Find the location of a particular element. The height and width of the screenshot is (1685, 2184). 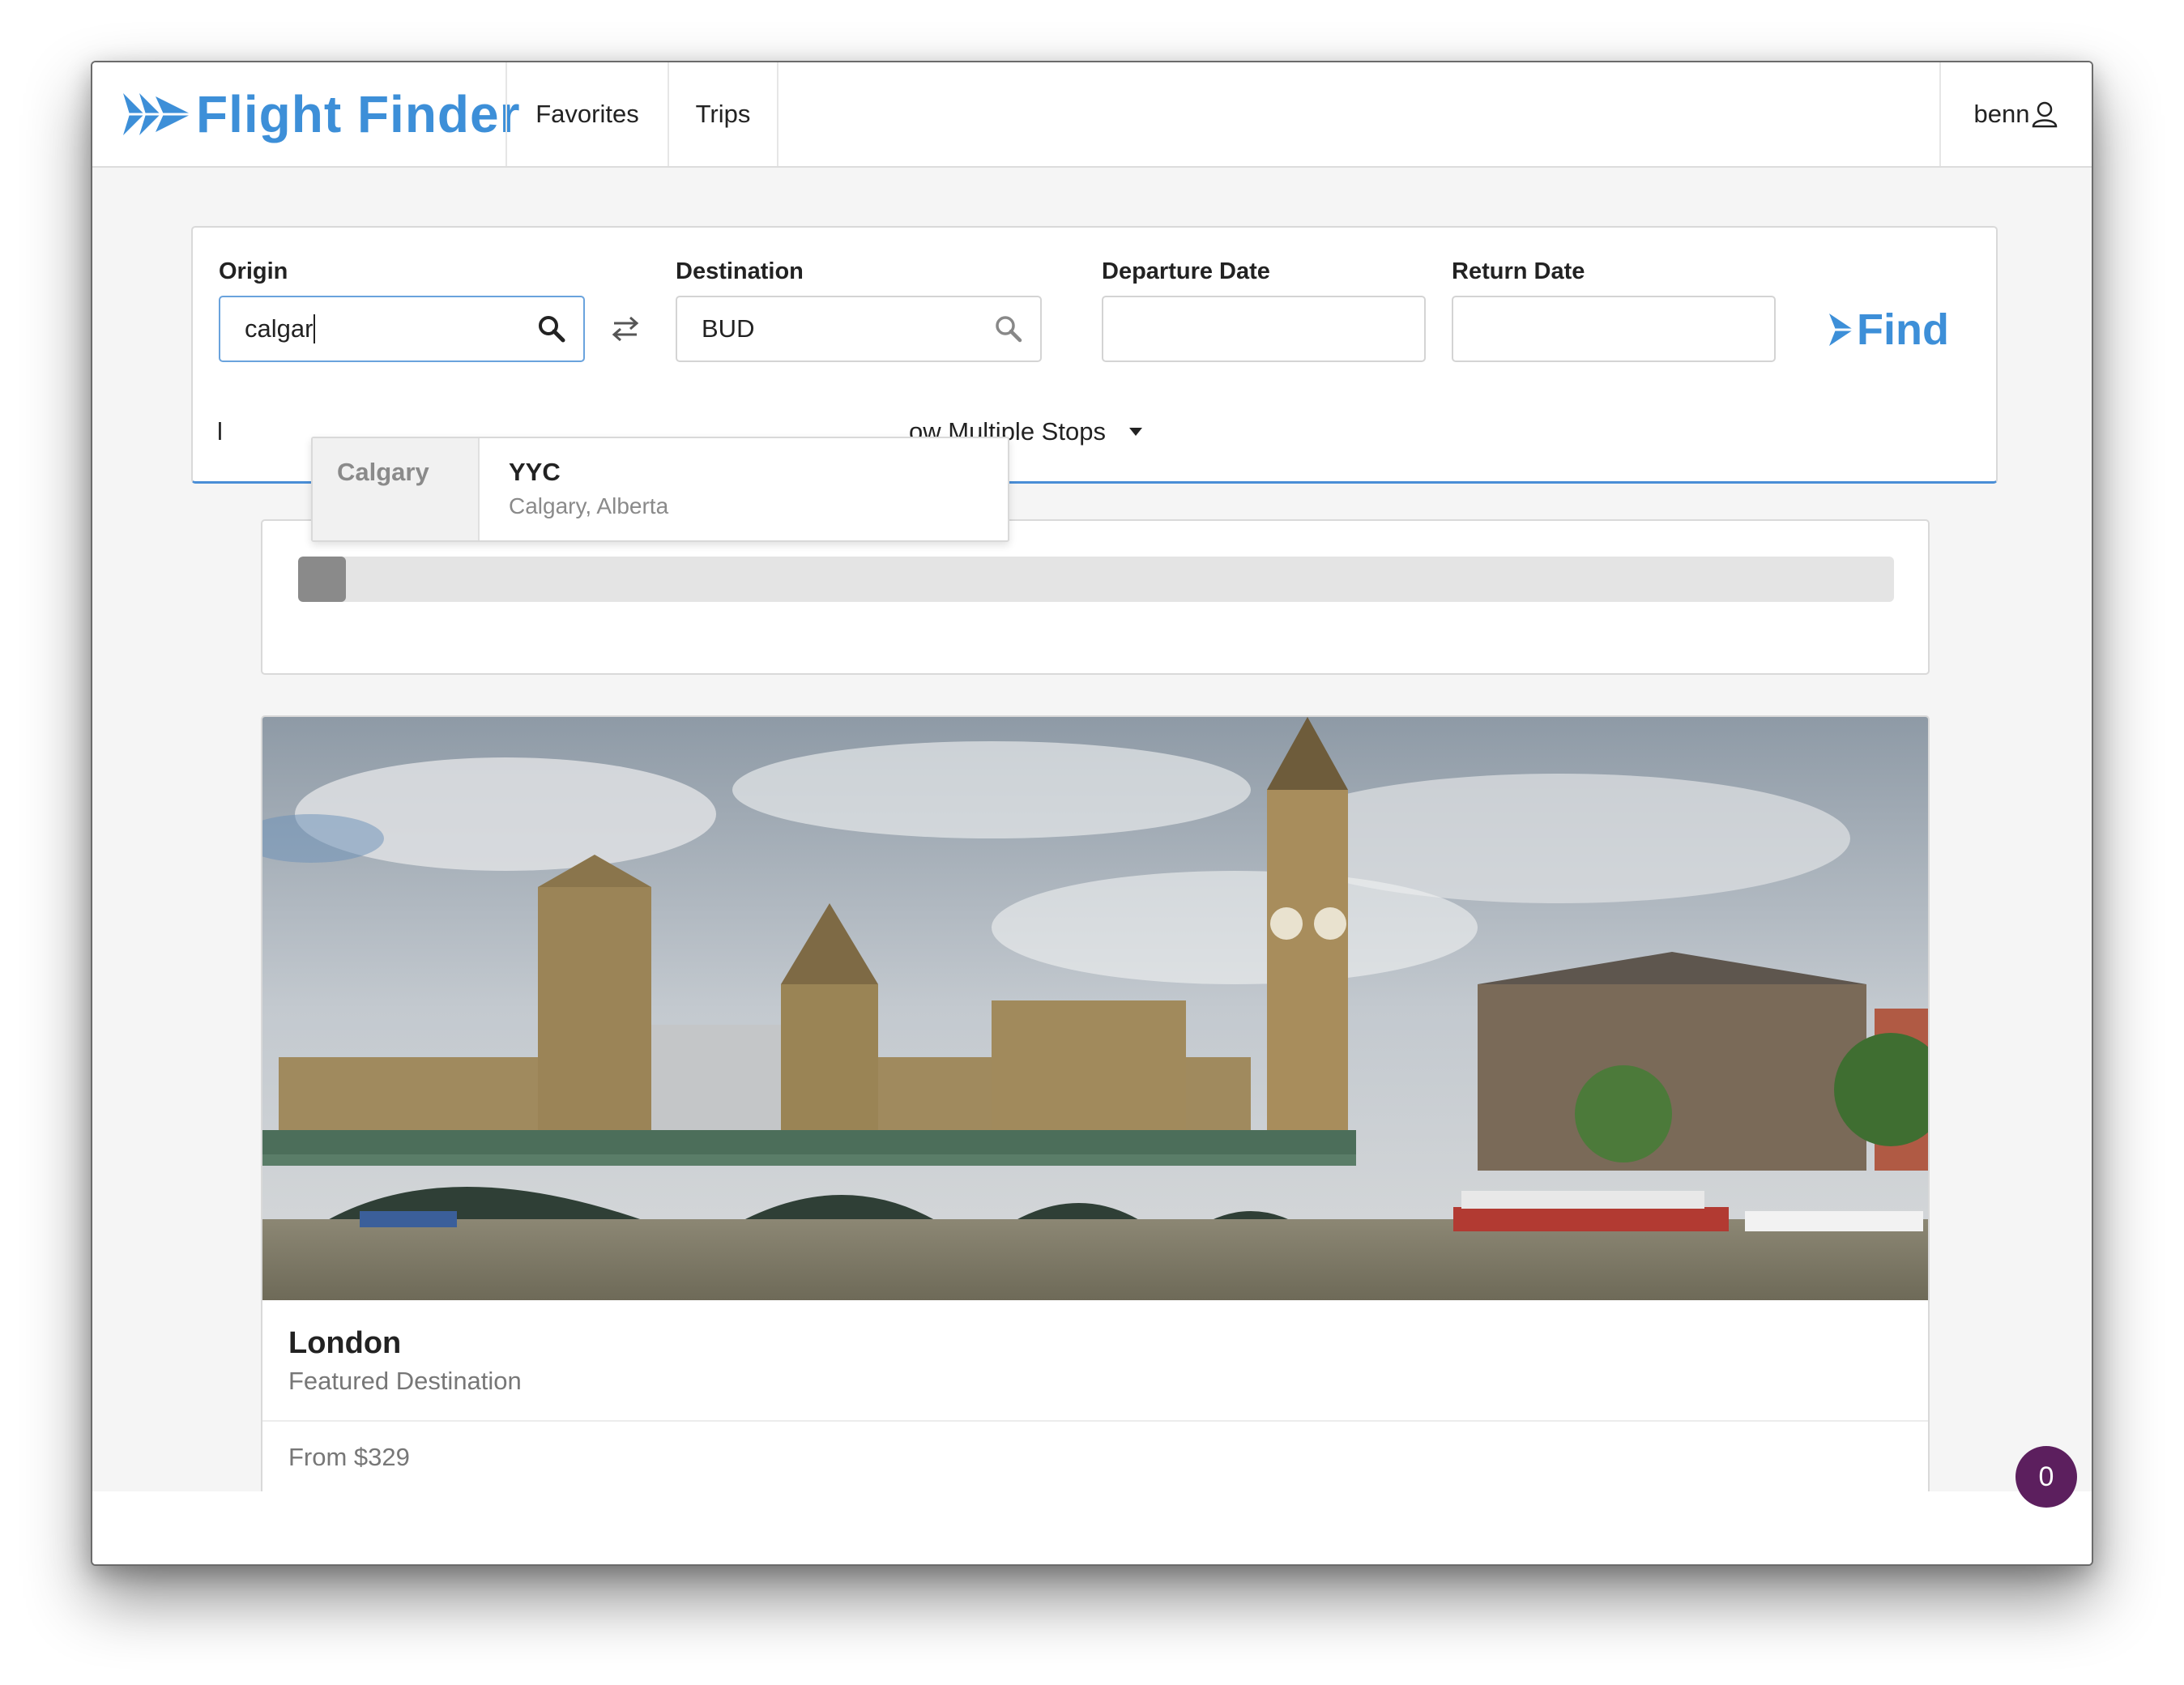

brand-name: Flight Finder is located at coordinates (359, 114).